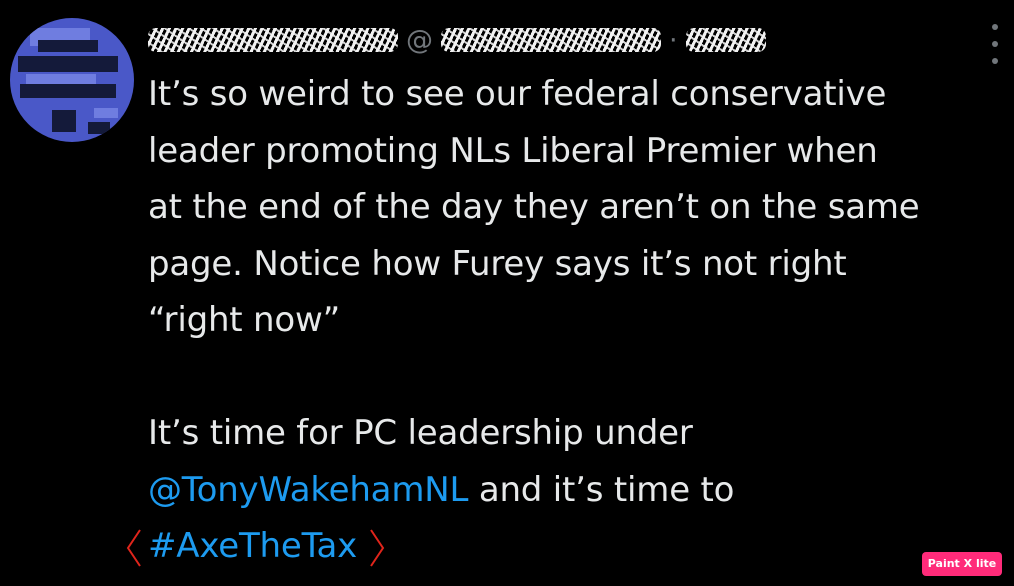  What do you see at coordinates (133, 548) in the screenshot?
I see `red-annotation-left-icon` at bounding box center [133, 548].